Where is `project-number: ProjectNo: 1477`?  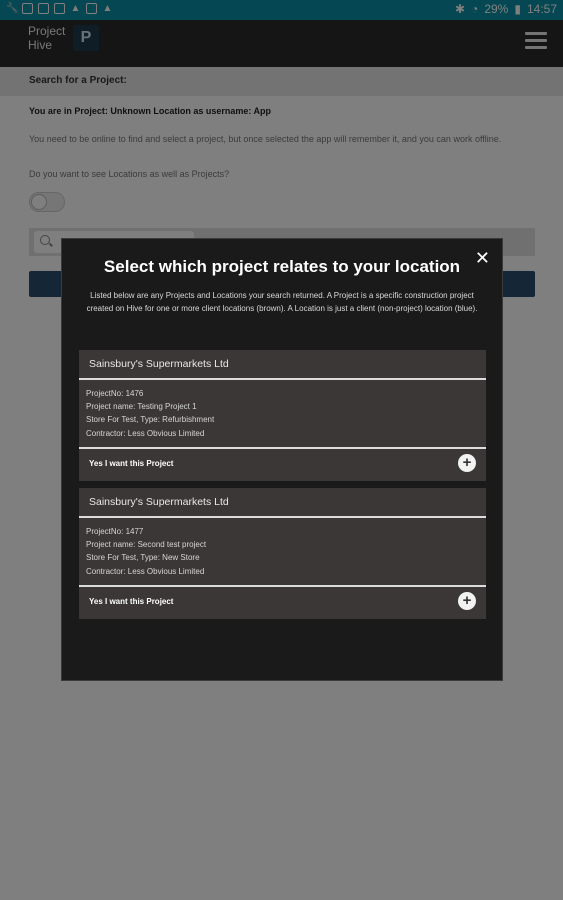 project-number: ProjectNo: 1477 is located at coordinates (115, 531).